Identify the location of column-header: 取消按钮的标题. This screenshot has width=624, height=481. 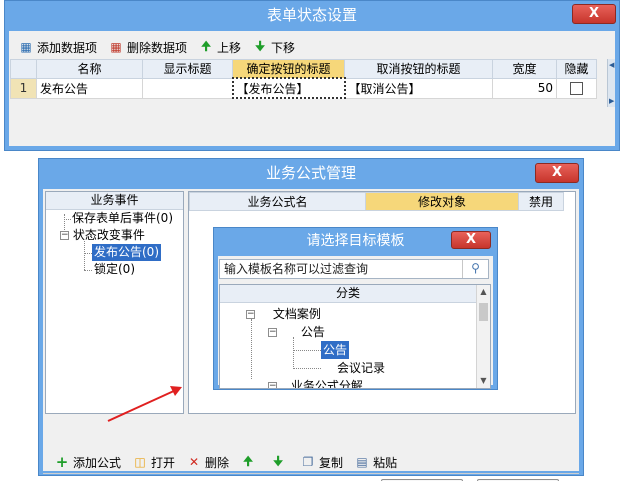
(418, 69).